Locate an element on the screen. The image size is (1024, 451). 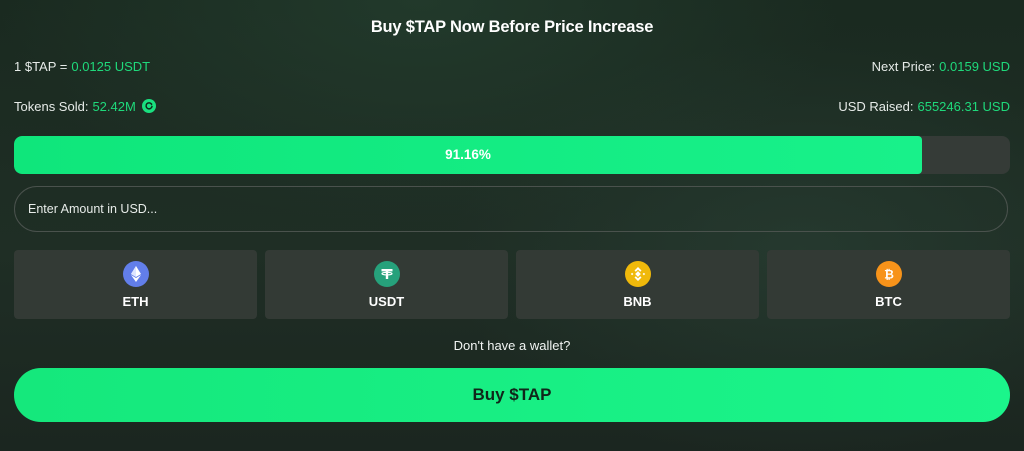
bnb-icon is located at coordinates (637, 274).